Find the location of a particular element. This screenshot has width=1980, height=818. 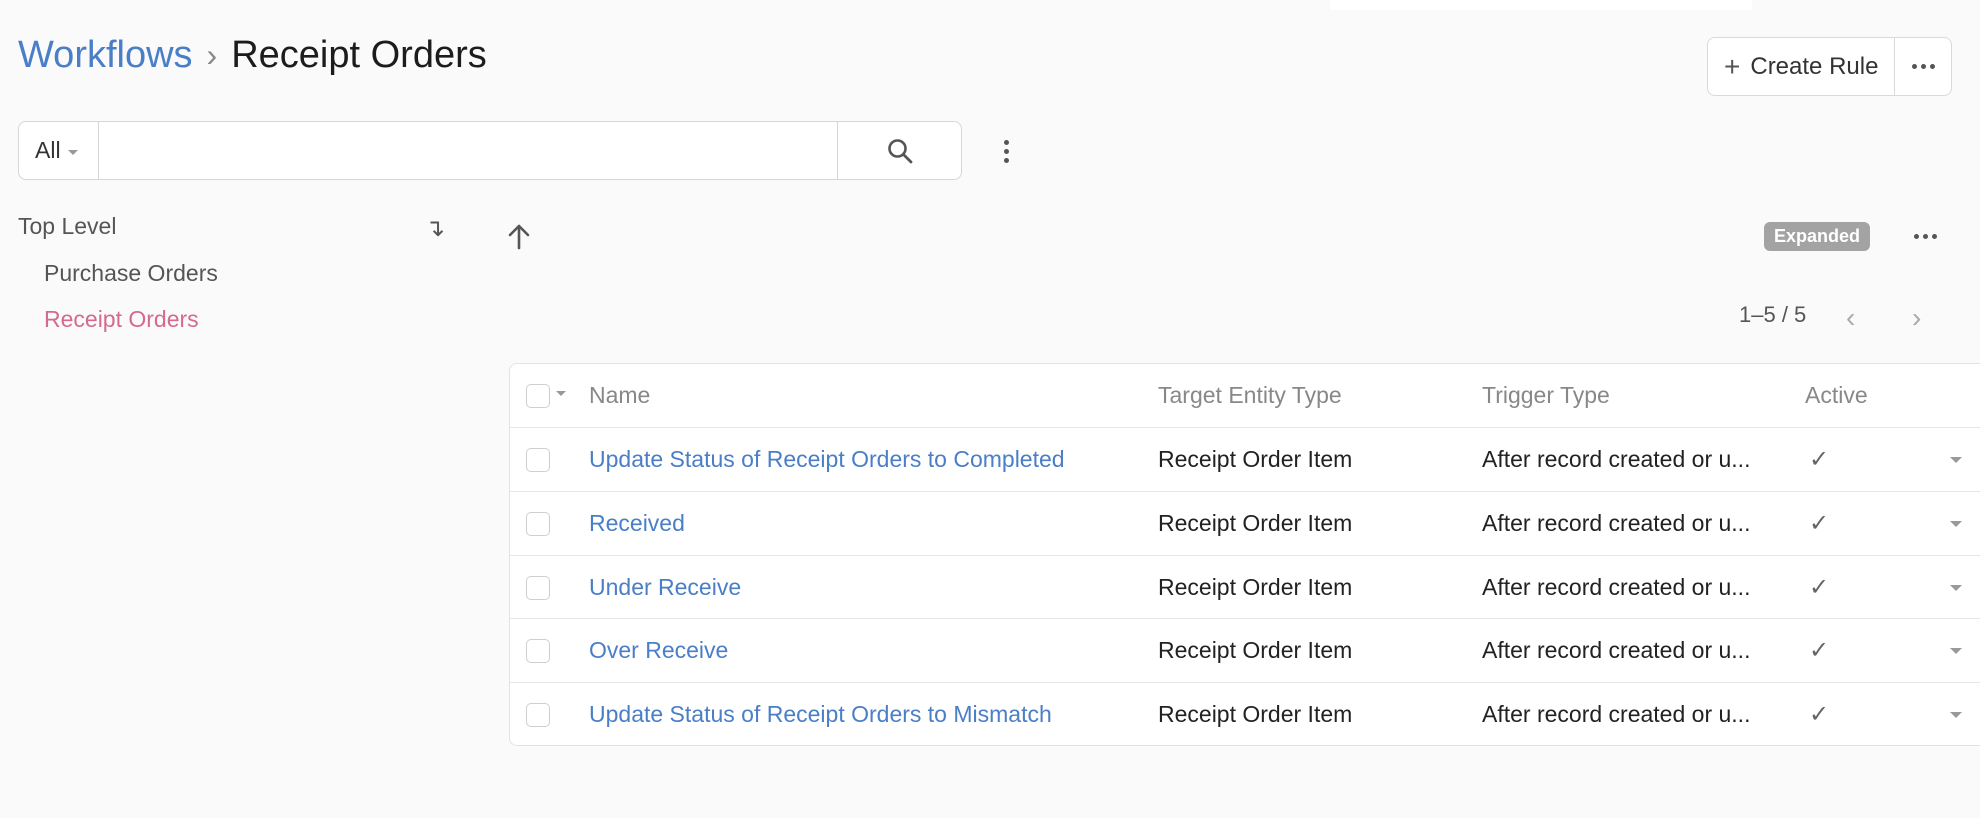

column-header-active: Active is located at coordinates (1836, 395).